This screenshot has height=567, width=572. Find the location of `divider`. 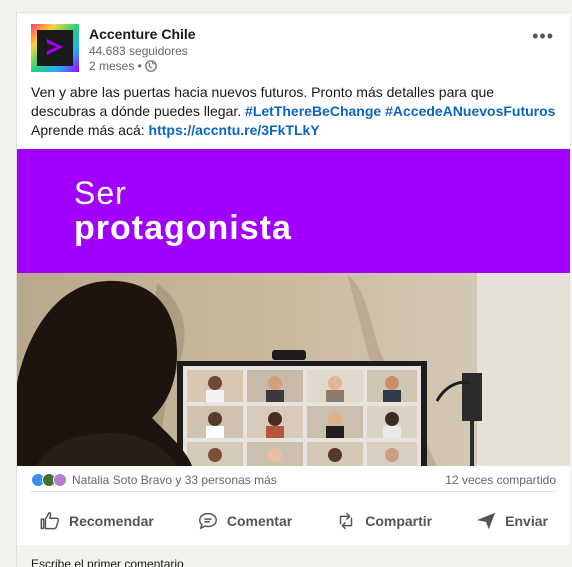

divider is located at coordinates (293, 491).